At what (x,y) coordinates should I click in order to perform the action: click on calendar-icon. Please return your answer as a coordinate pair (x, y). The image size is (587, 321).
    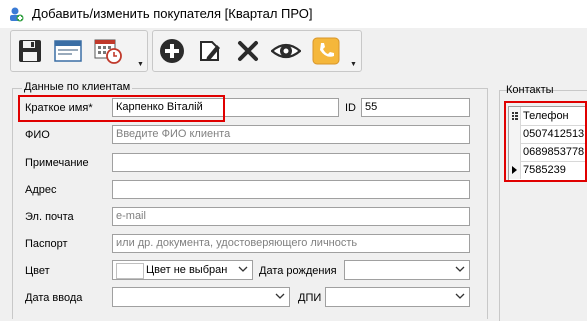
    Looking at the image, I should click on (108, 51).